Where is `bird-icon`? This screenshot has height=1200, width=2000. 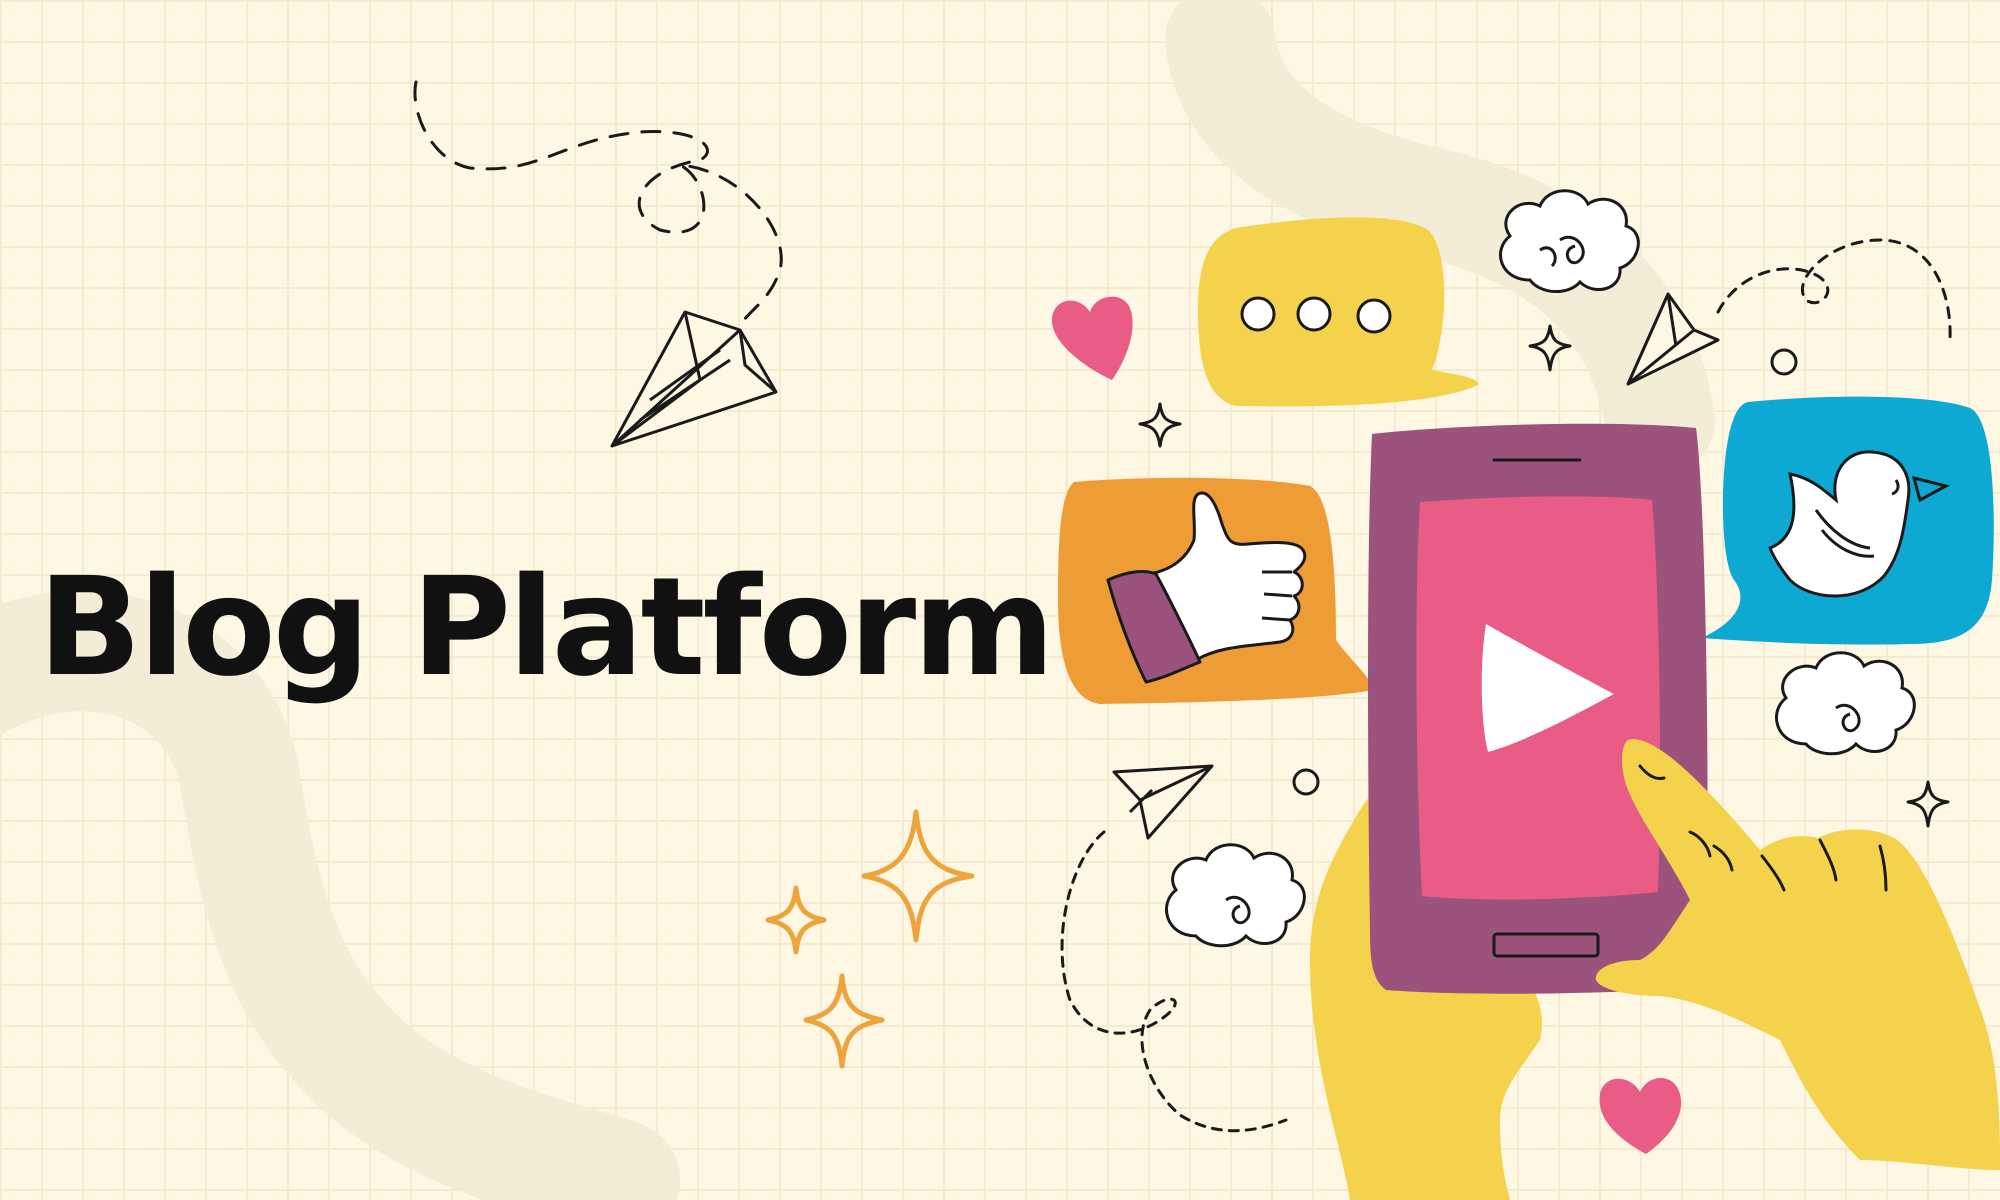
bird-icon is located at coordinates (1848, 520).